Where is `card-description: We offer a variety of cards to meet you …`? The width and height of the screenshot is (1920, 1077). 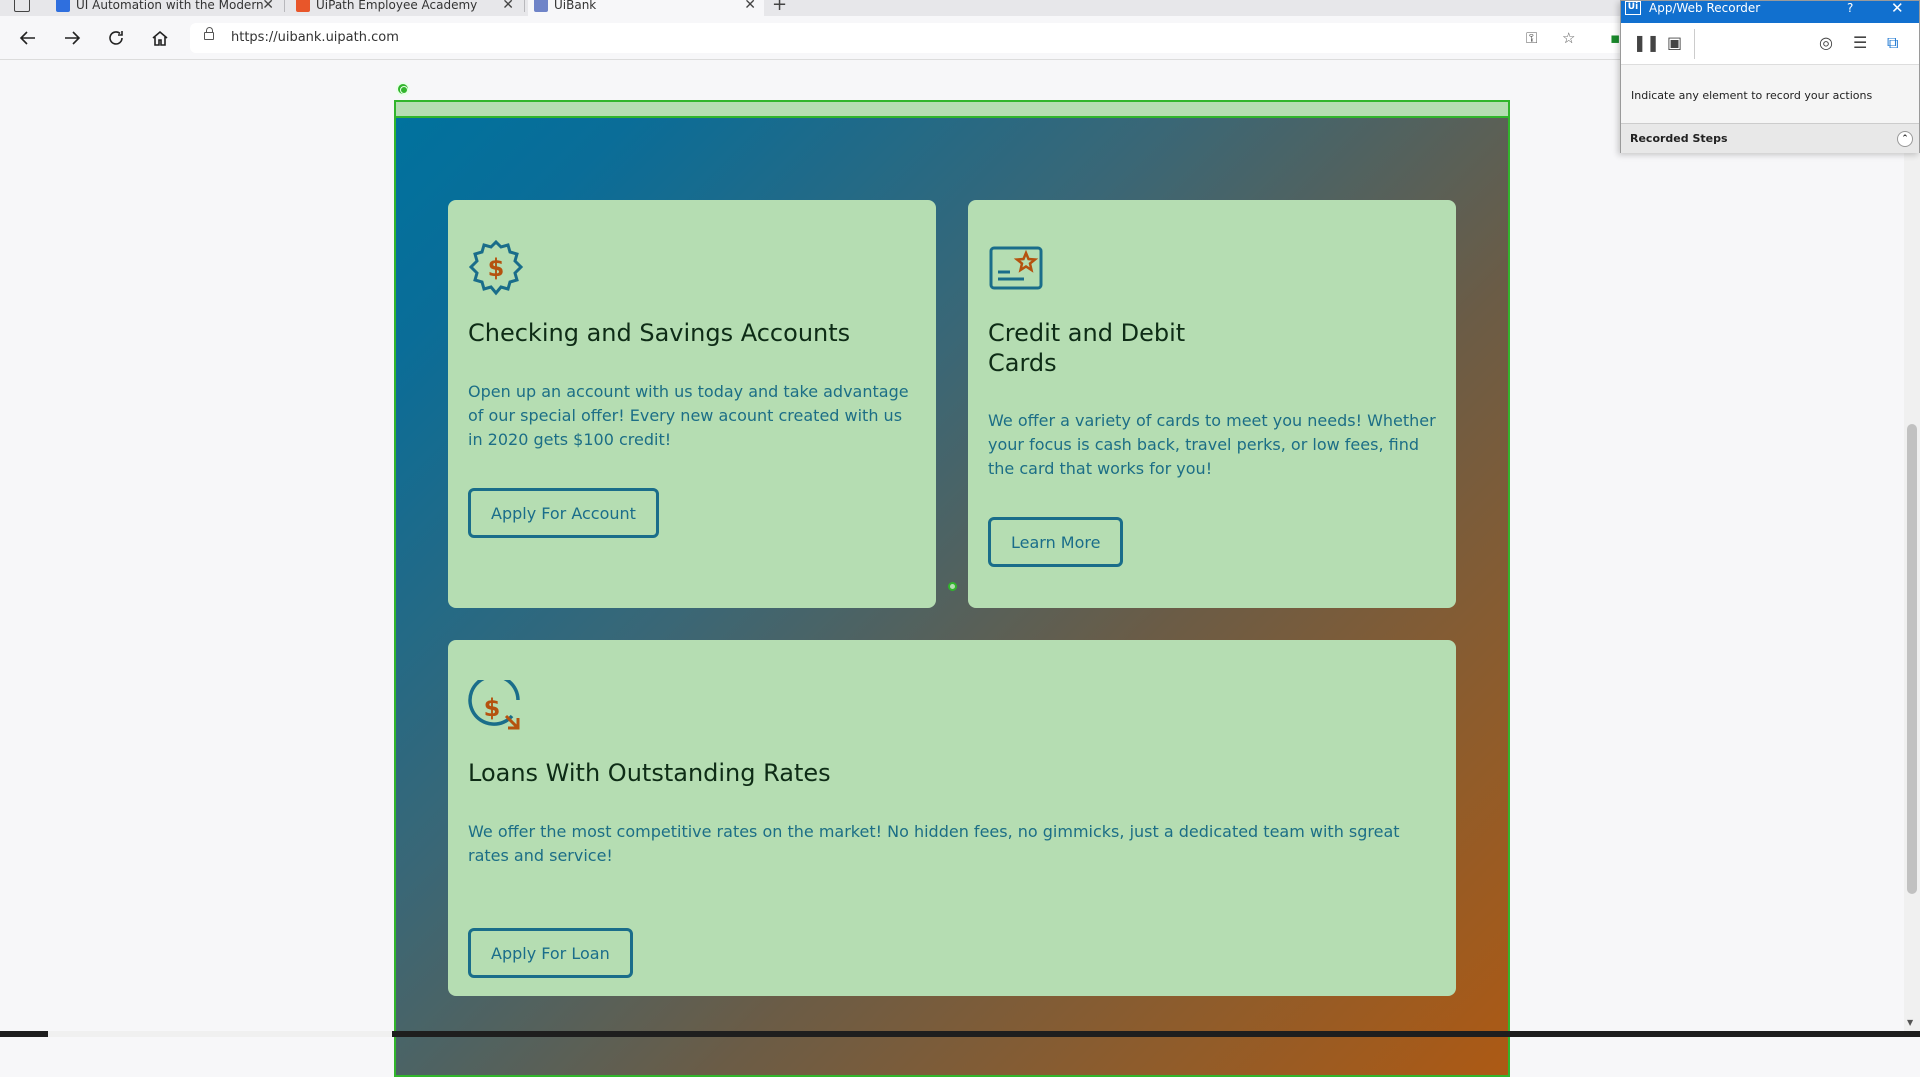
card-description: We offer a variety of cards to meet you … is located at coordinates (1212, 444).